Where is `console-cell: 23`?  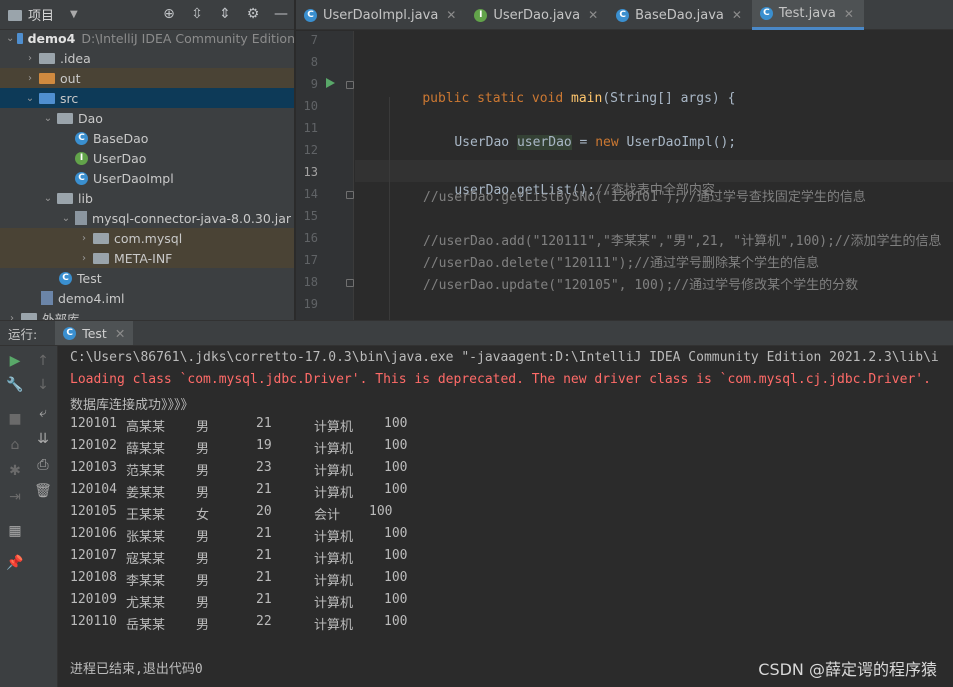
console-cell: 23 is located at coordinates (264, 467).